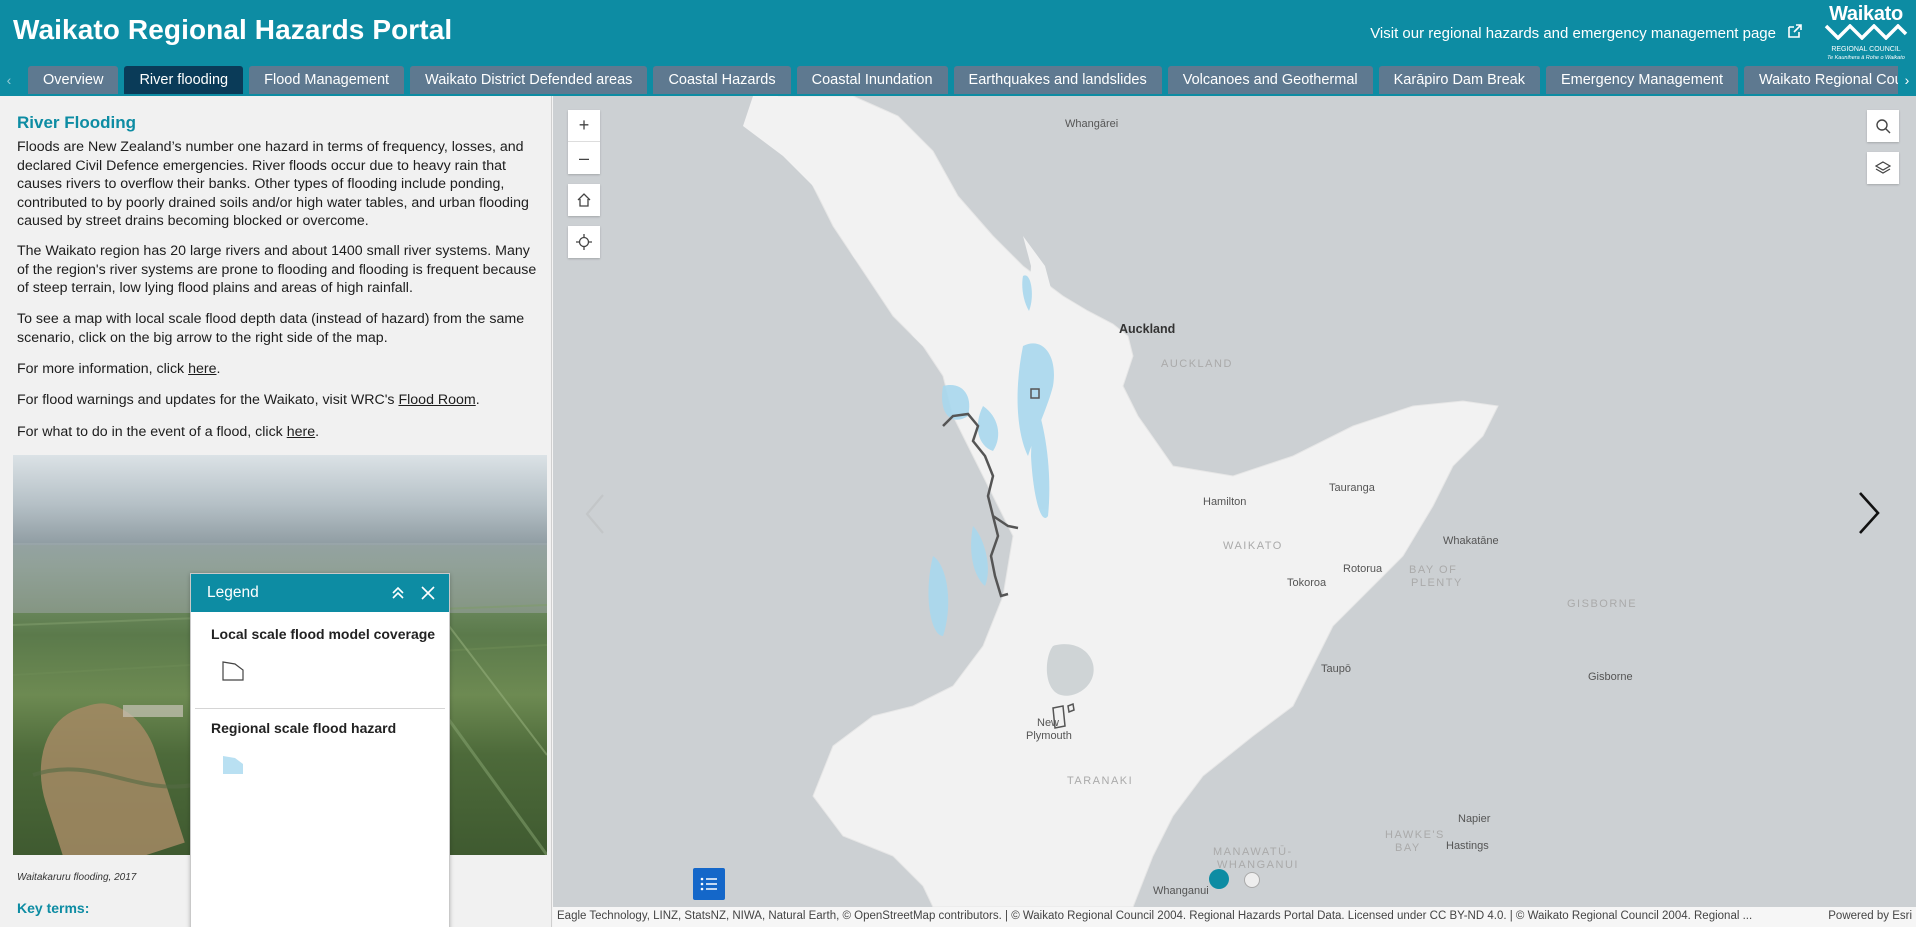 This screenshot has height=927, width=1916. Describe the element at coordinates (872, 80) in the screenshot. I see `tab-coastal-inundation: Coastal Inundation` at that location.